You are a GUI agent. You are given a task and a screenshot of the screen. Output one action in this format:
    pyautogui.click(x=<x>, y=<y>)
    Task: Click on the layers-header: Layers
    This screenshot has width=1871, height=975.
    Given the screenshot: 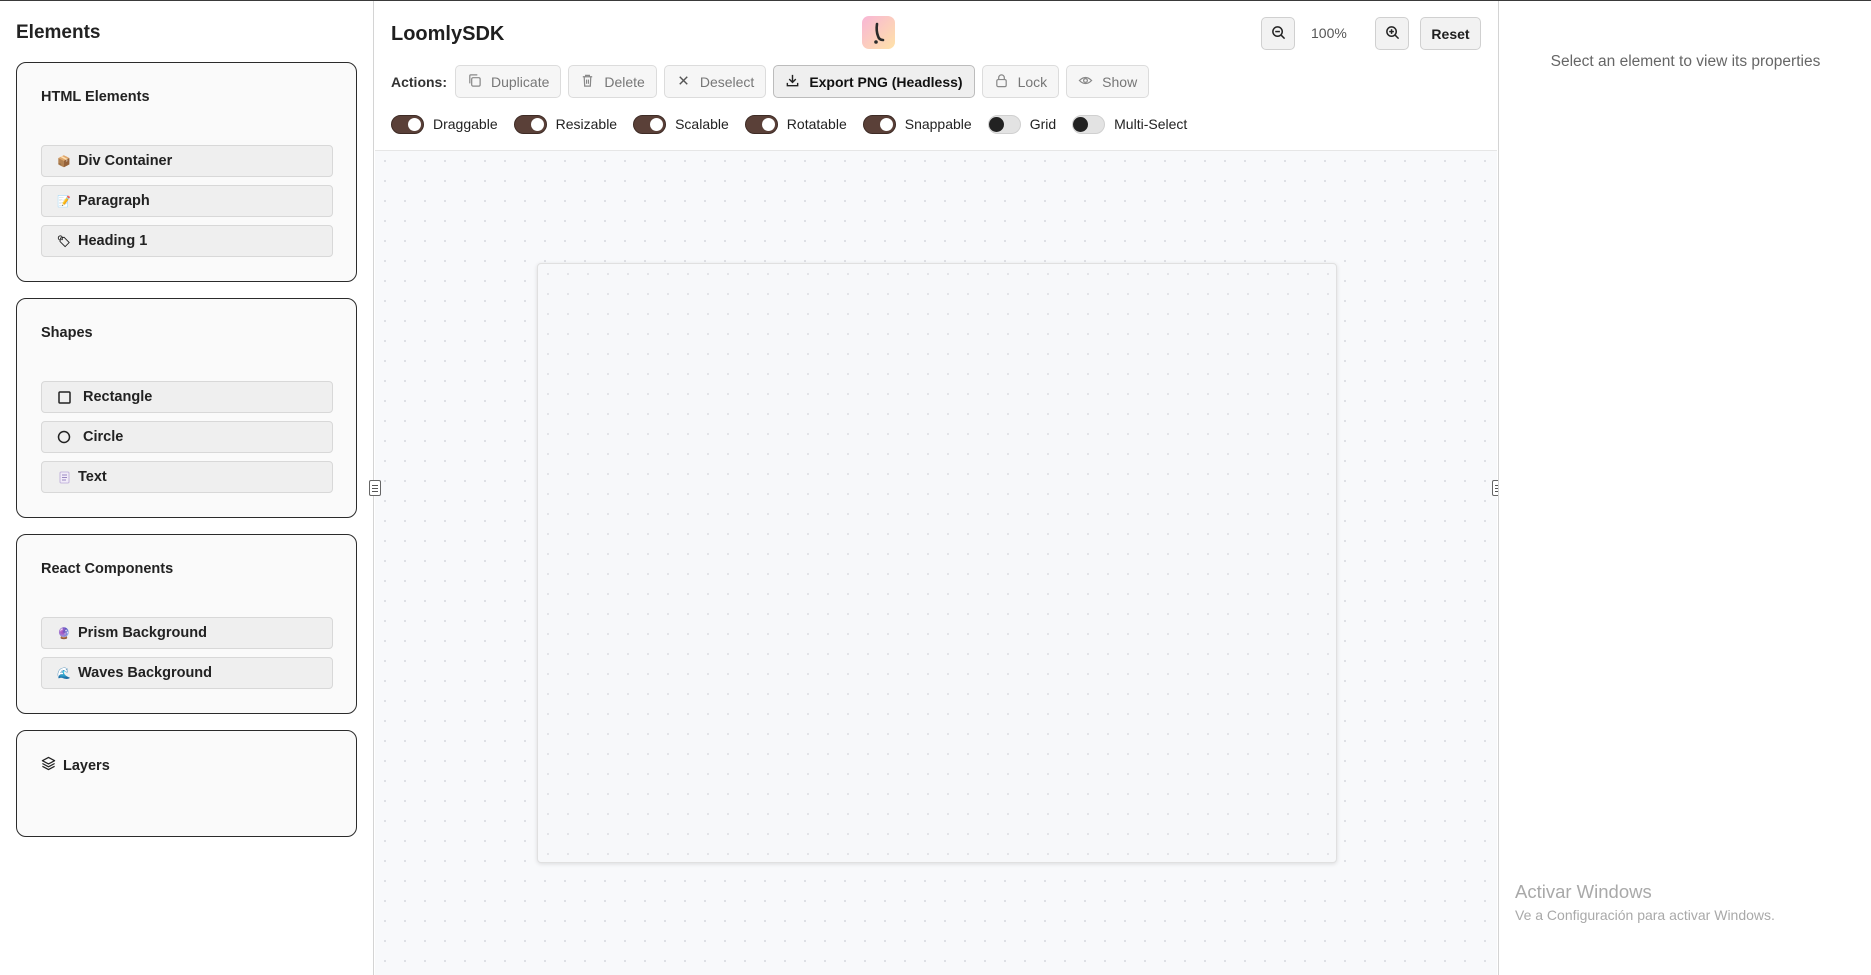 What is the action you would take?
    pyautogui.click(x=75, y=765)
    